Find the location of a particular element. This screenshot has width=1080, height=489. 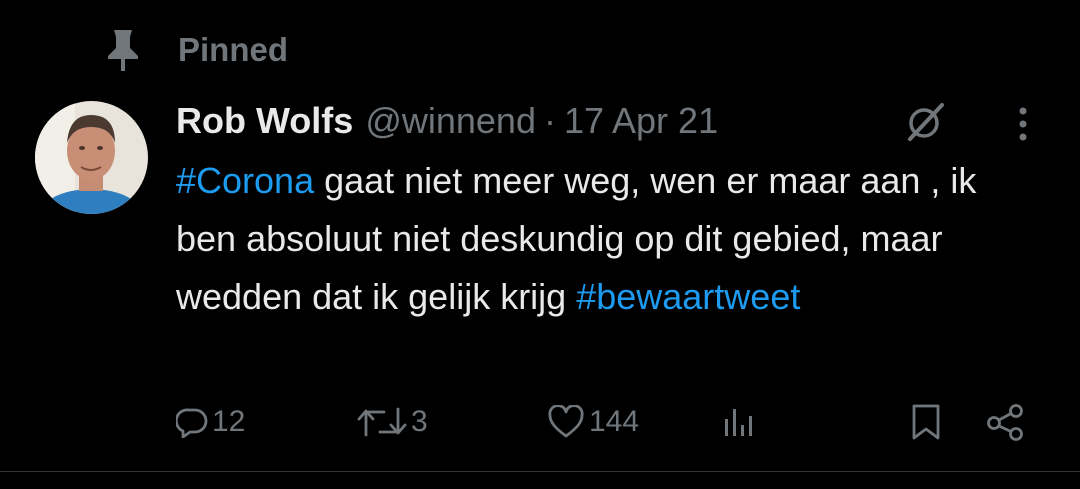

share-button is located at coordinates (1006, 422).